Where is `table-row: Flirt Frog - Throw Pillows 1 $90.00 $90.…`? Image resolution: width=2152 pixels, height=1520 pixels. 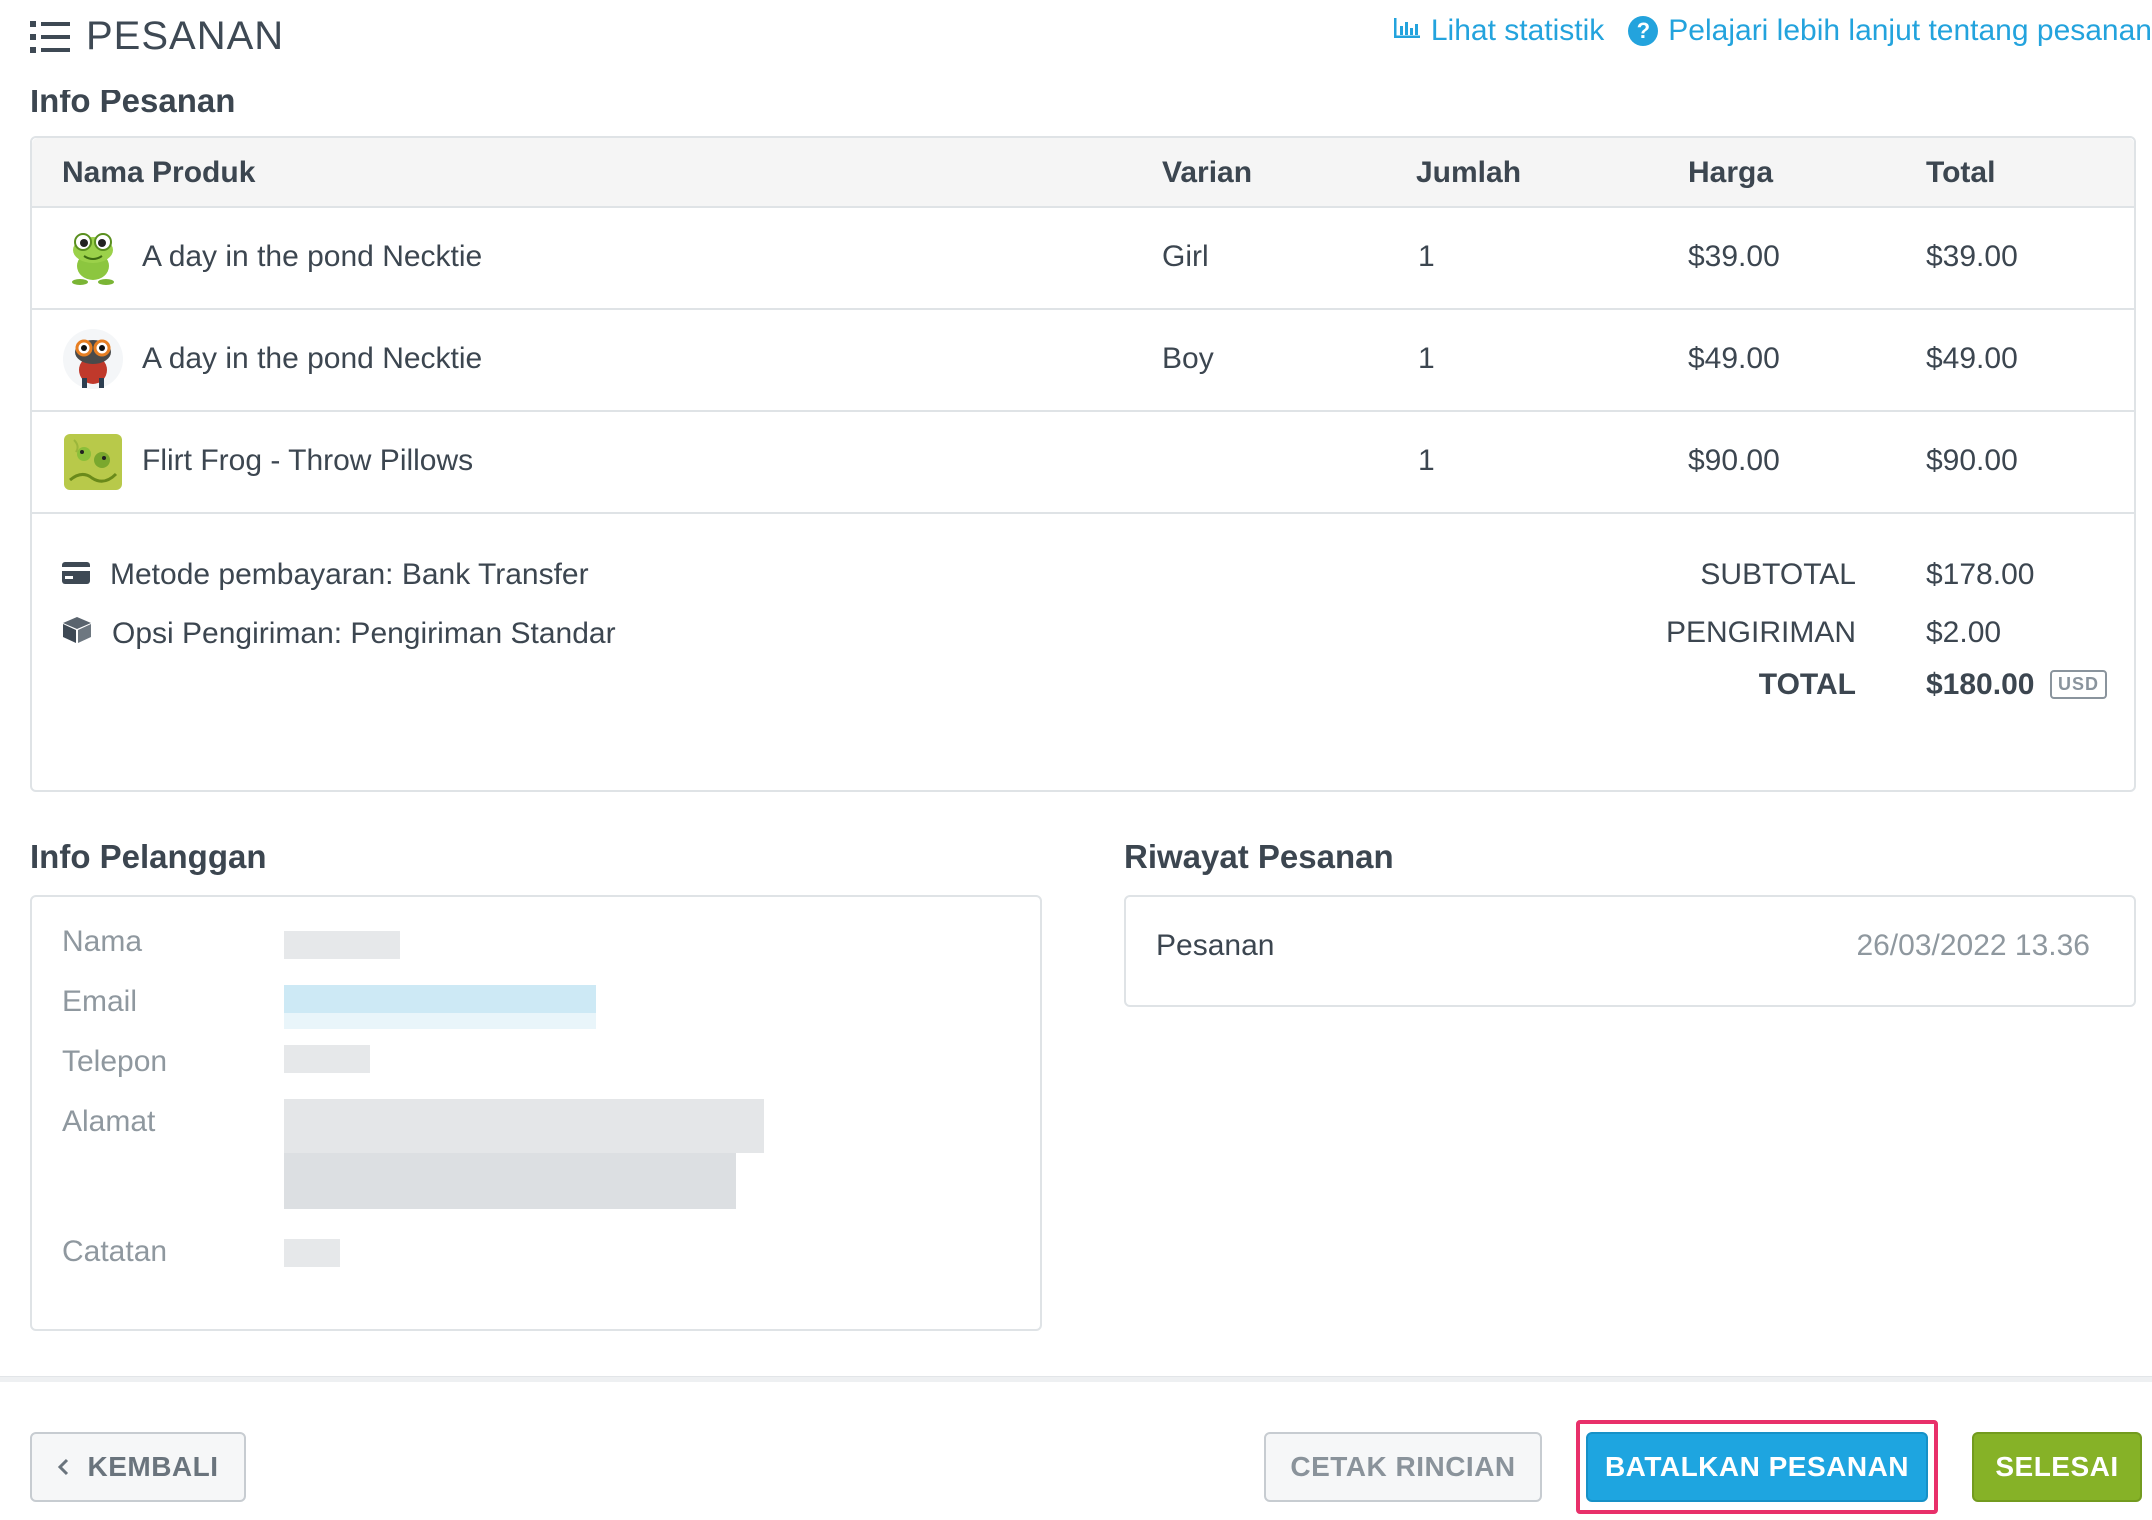
table-row: Flirt Frog - Throw Pillows 1 $90.00 $90.… is located at coordinates (1083, 463).